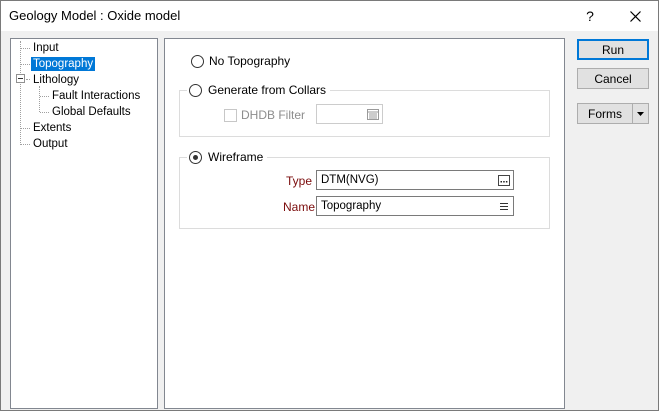 The height and width of the screenshot is (411, 659). Describe the element at coordinates (197, 61) in the screenshot. I see `no-topography-radio` at that location.